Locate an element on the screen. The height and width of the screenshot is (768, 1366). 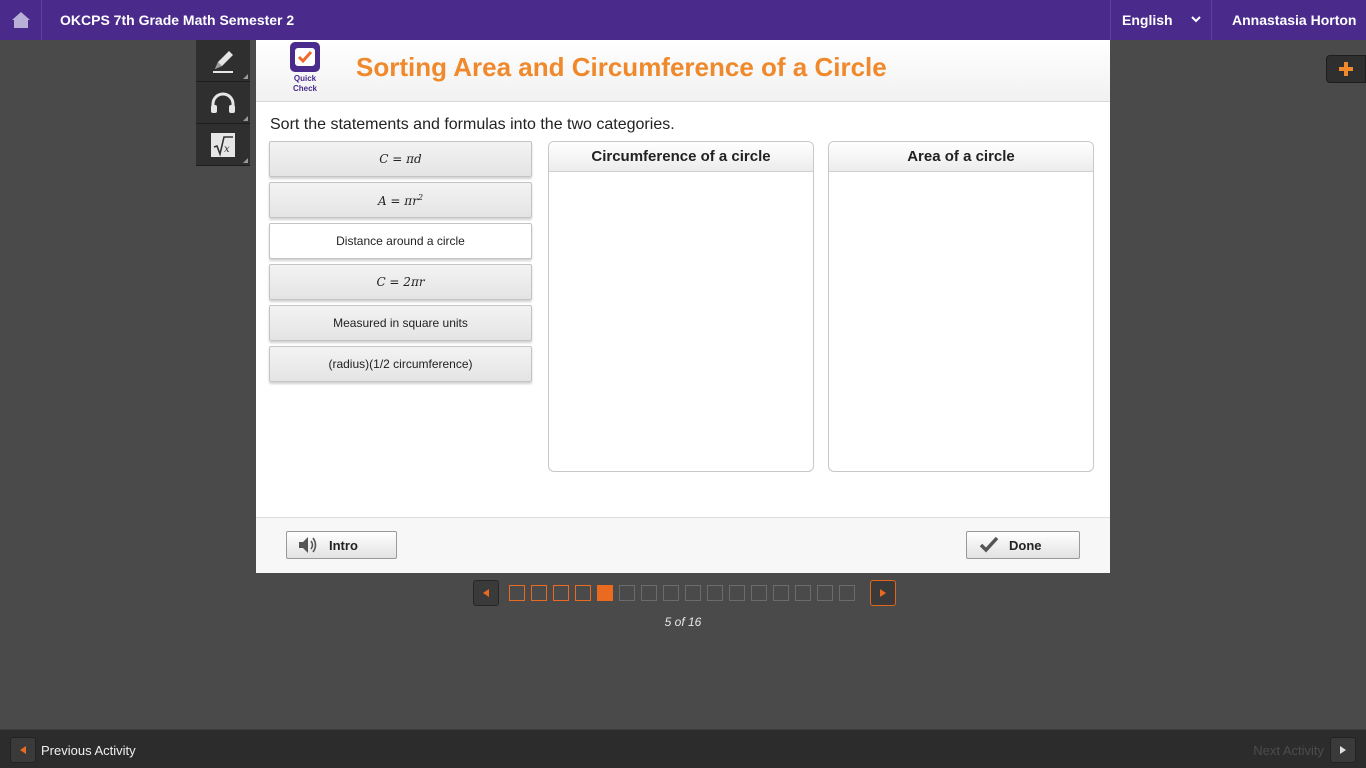
expand-panel-button is located at coordinates (1346, 69).